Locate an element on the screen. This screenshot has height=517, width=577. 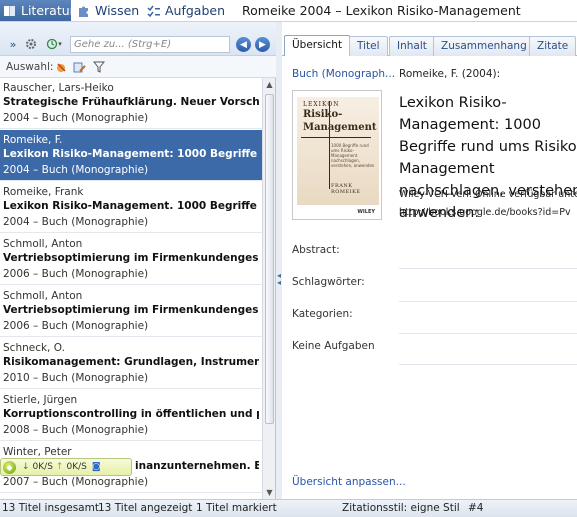
download-arrow-icon: ↓ is located at coordinates (26, 467).